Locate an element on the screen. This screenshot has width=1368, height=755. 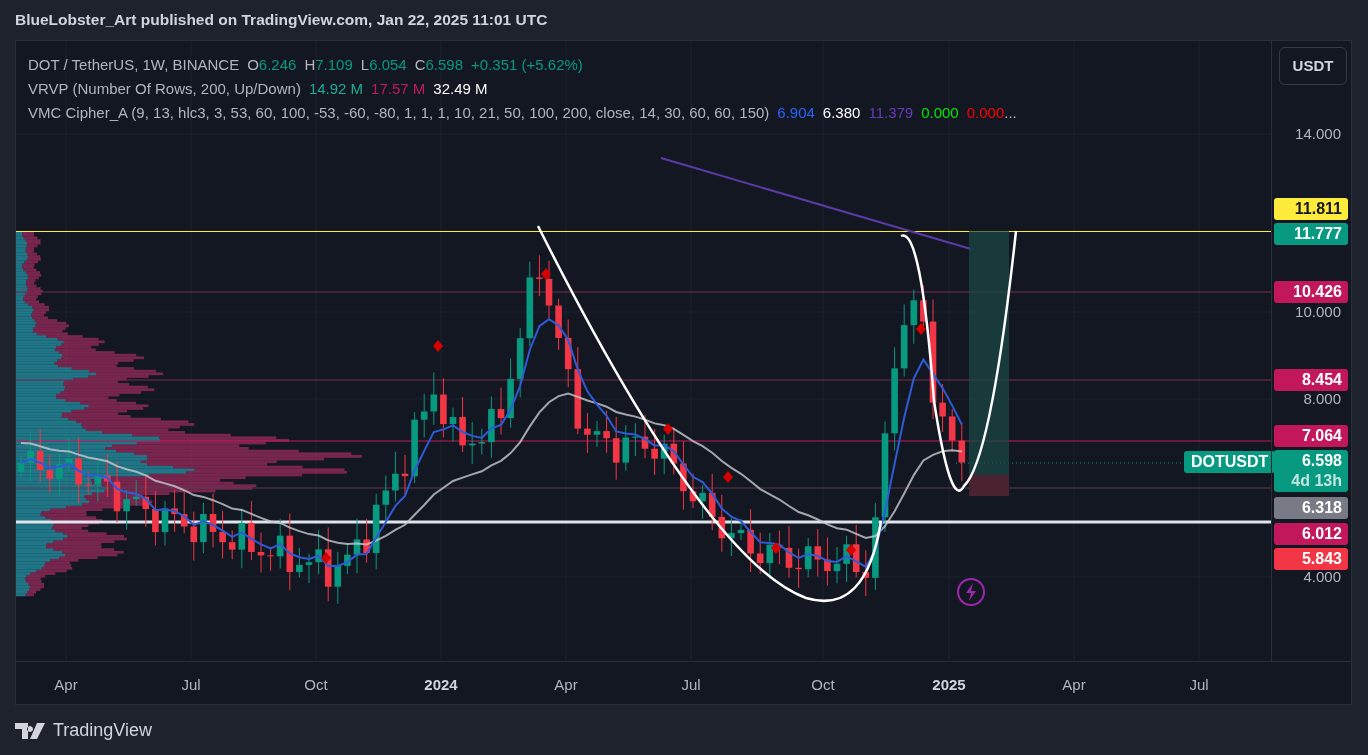
ohlc-label: O is located at coordinates (253, 65).